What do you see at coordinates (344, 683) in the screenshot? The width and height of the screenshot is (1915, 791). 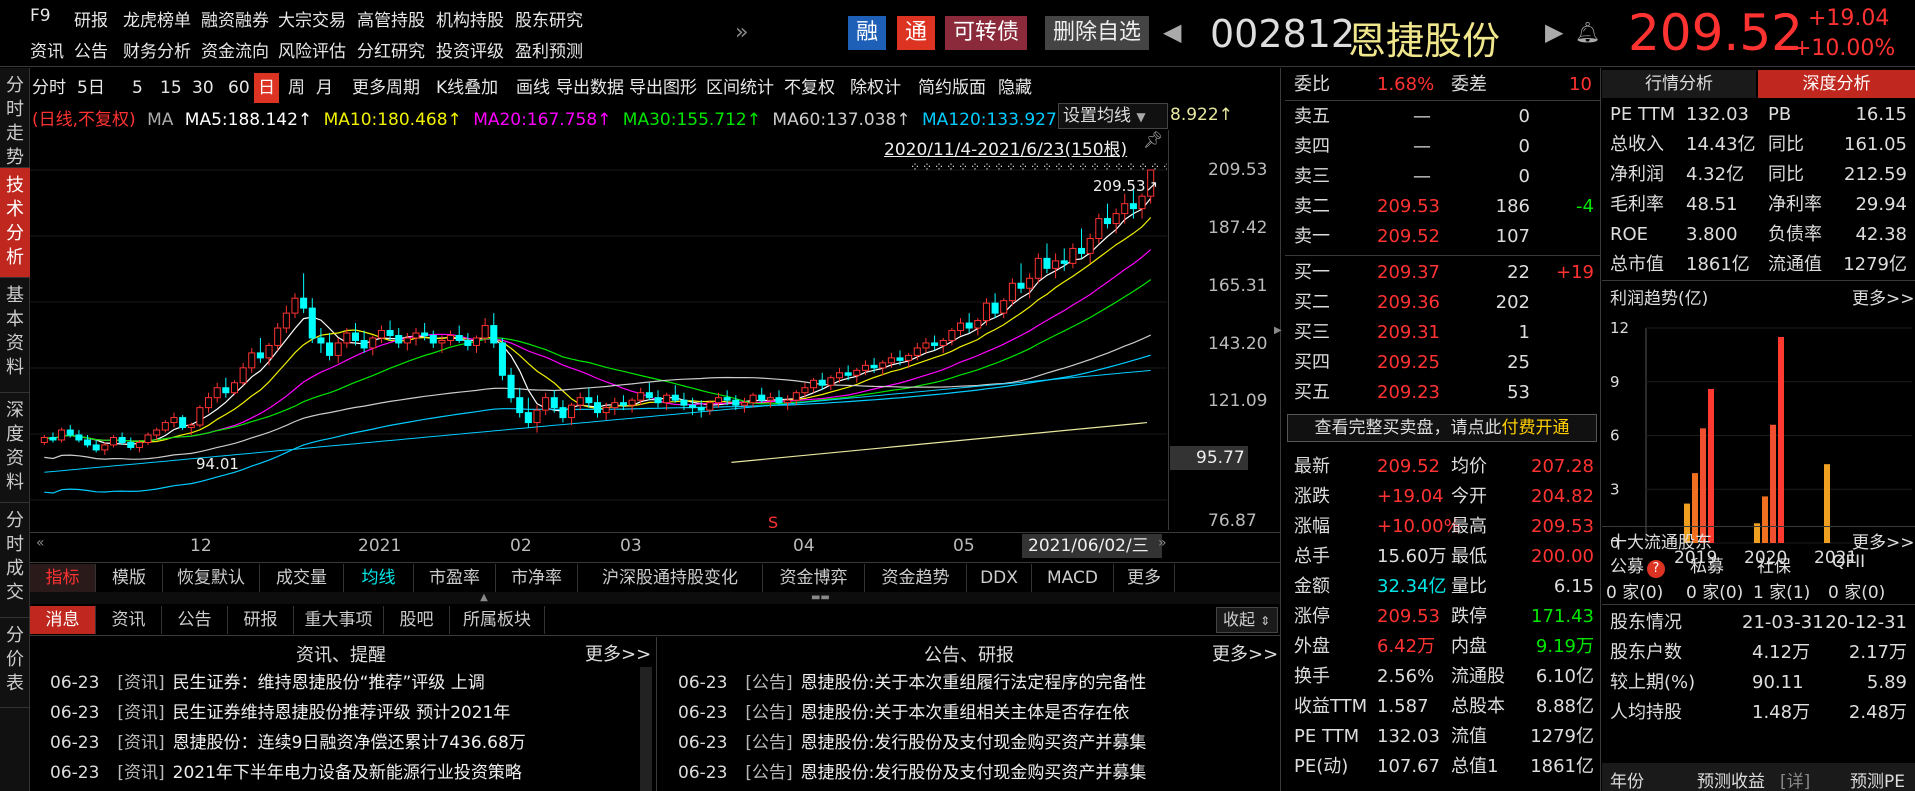 I see `news-item: 06-23 [资讯] 民生证券：维持恩捷股份“推荐”评级 上调` at bounding box center [344, 683].